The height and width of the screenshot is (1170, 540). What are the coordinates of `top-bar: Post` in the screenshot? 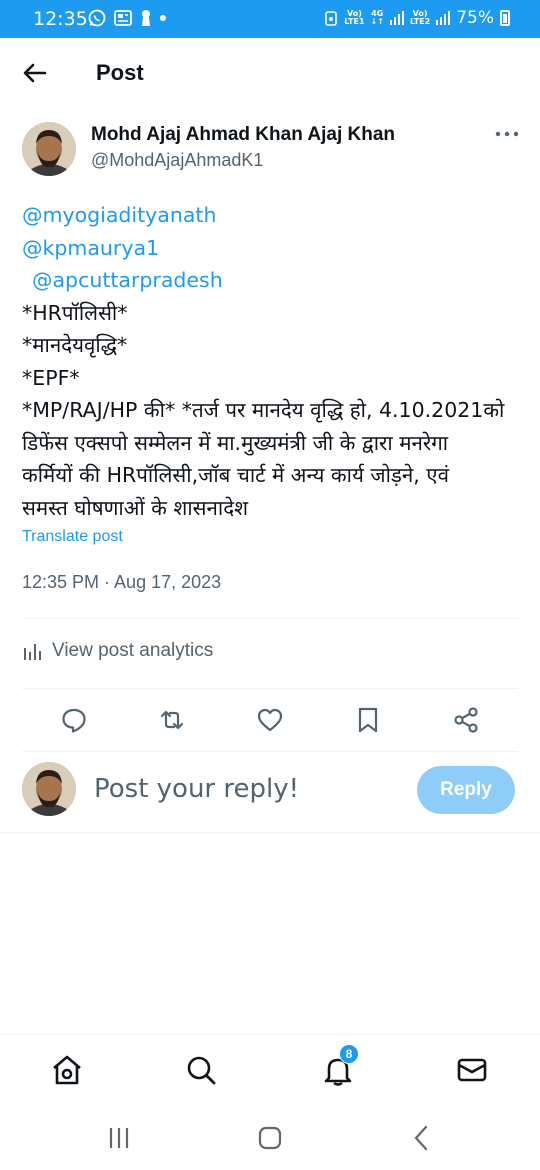 It's located at (270, 72).